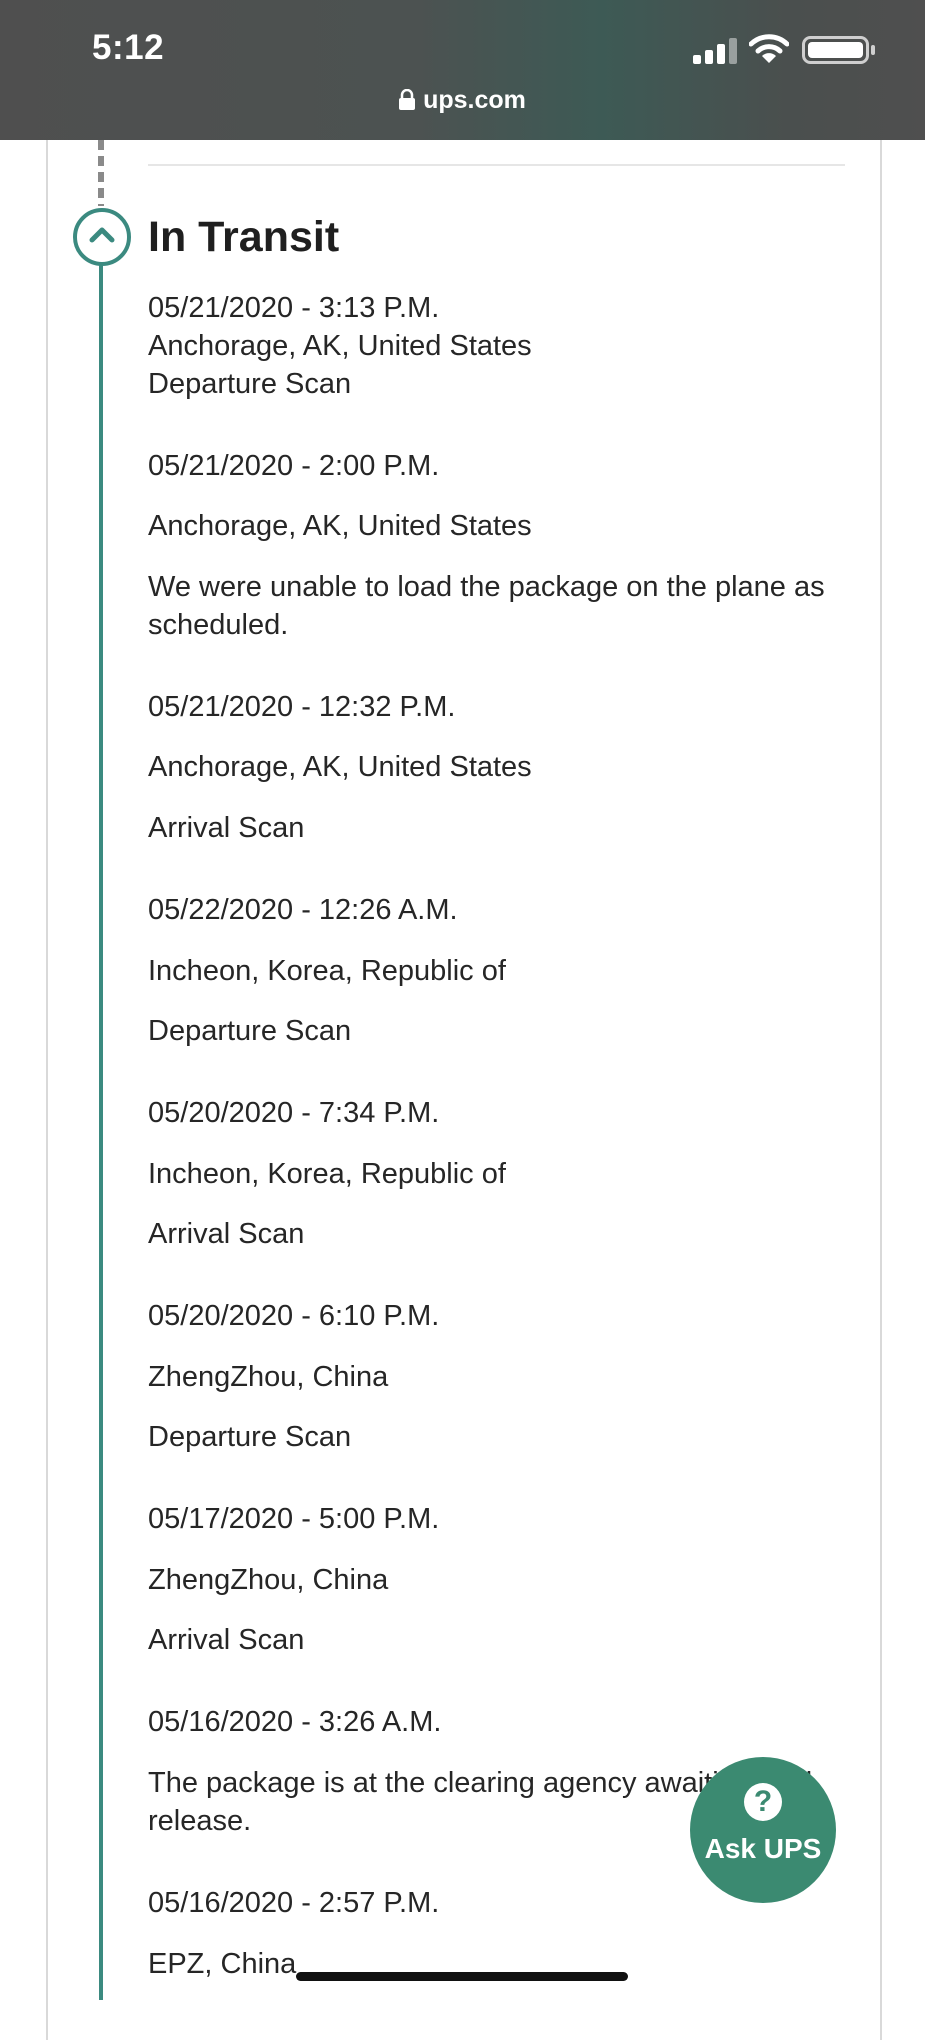 This screenshot has height=2040, width=925. What do you see at coordinates (222, 1964) in the screenshot?
I see `event-location: EPZ, China` at bounding box center [222, 1964].